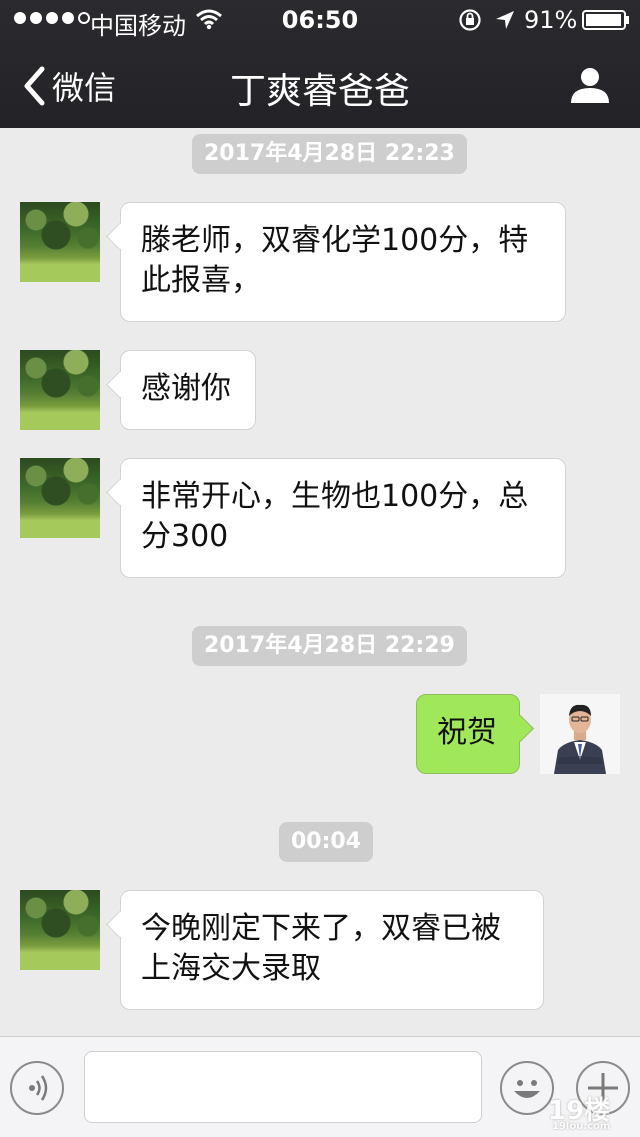 Image resolution: width=640 pixels, height=1137 pixels. I want to click on timestamp: 2017年4月28日 22:23, so click(329, 154).